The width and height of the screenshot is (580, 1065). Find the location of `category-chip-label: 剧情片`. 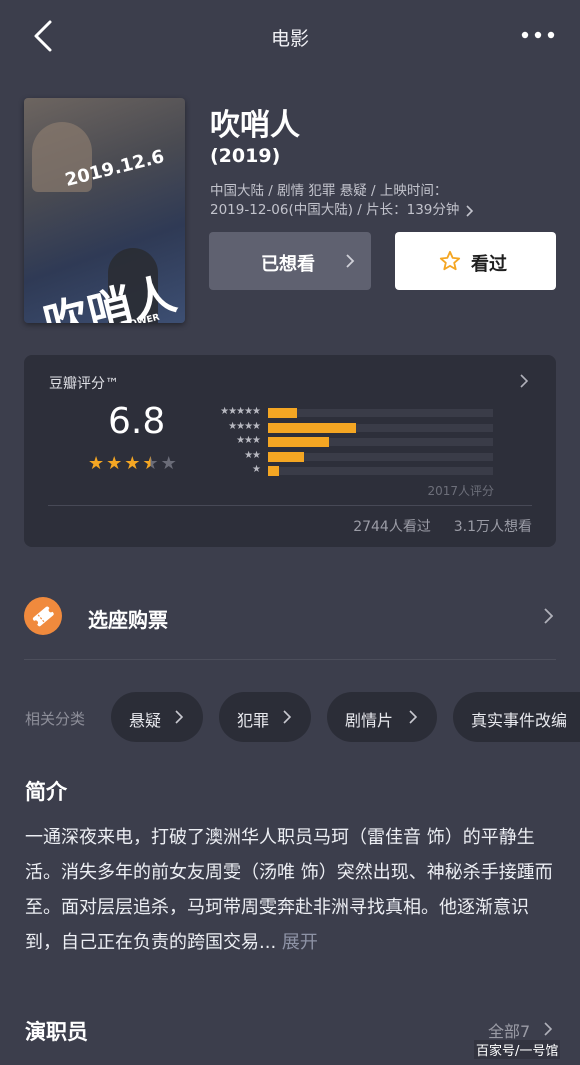

category-chip-label: 剧情片 is located at coordinates (369, 720).